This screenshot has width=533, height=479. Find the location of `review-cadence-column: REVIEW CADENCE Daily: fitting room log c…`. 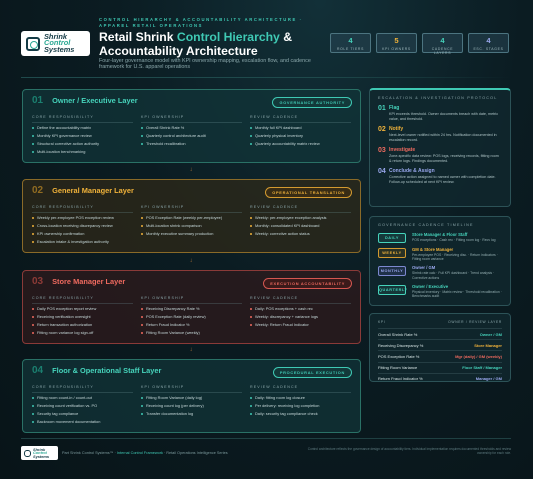

review-cadence-column: REVIEW CADENCE Daily: fitting room log c… is located at coordinates (300, 406).